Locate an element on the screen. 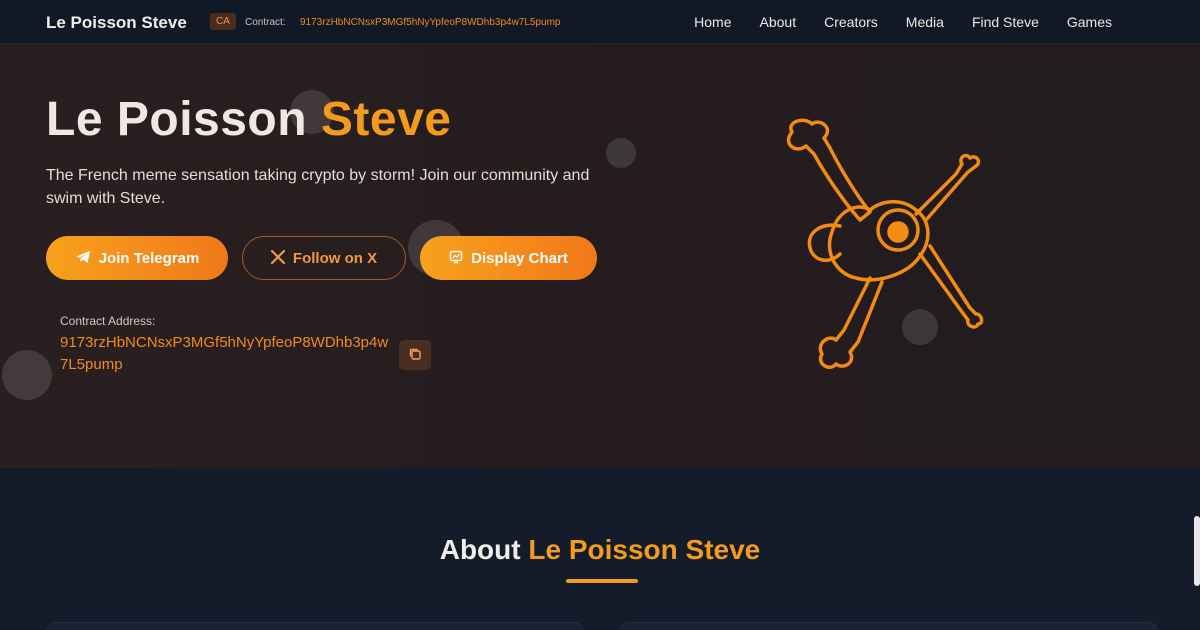  follow-on-x-label: Follow on X is located at coordinates (335, 258).